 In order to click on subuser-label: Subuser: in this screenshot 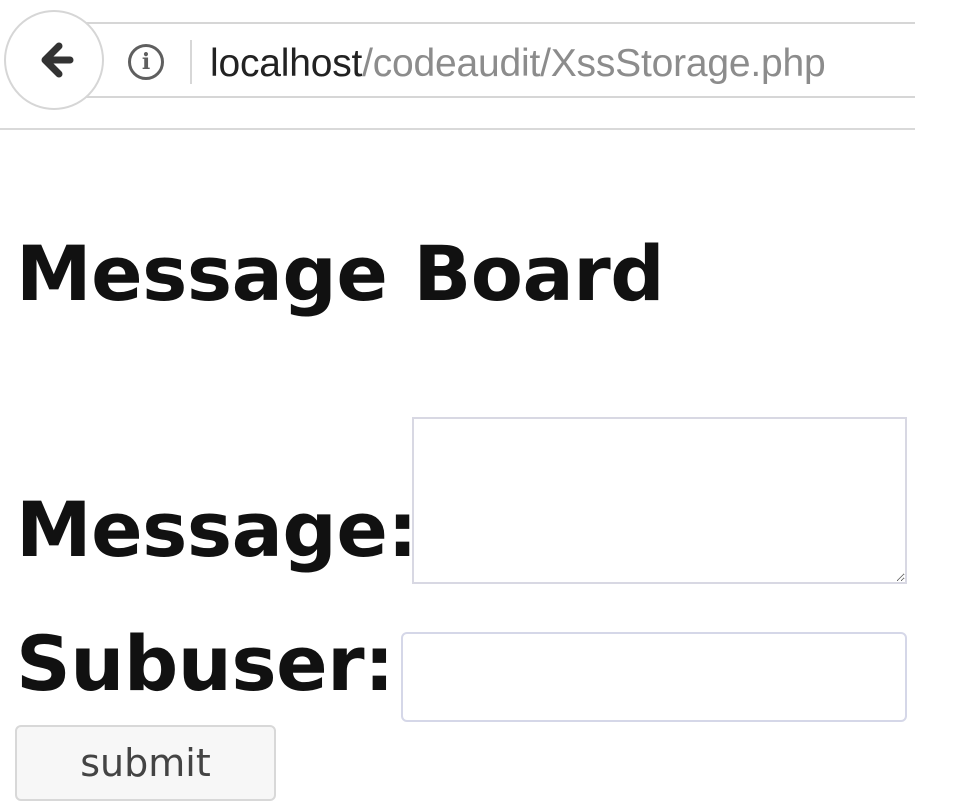, I will do `click(205, 663)`.